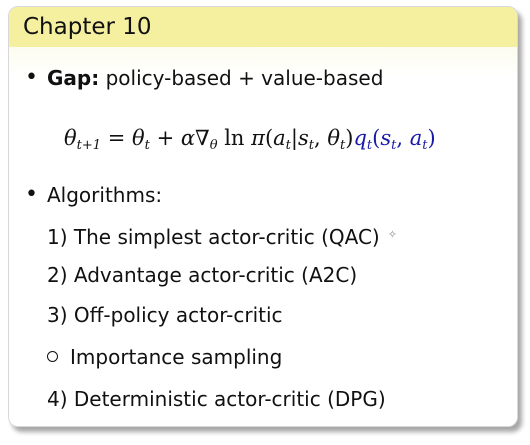  What do you see at coordinates (360, 138) in the screenshot?
I see `formula-q: q` at bounding box center [360, 138].